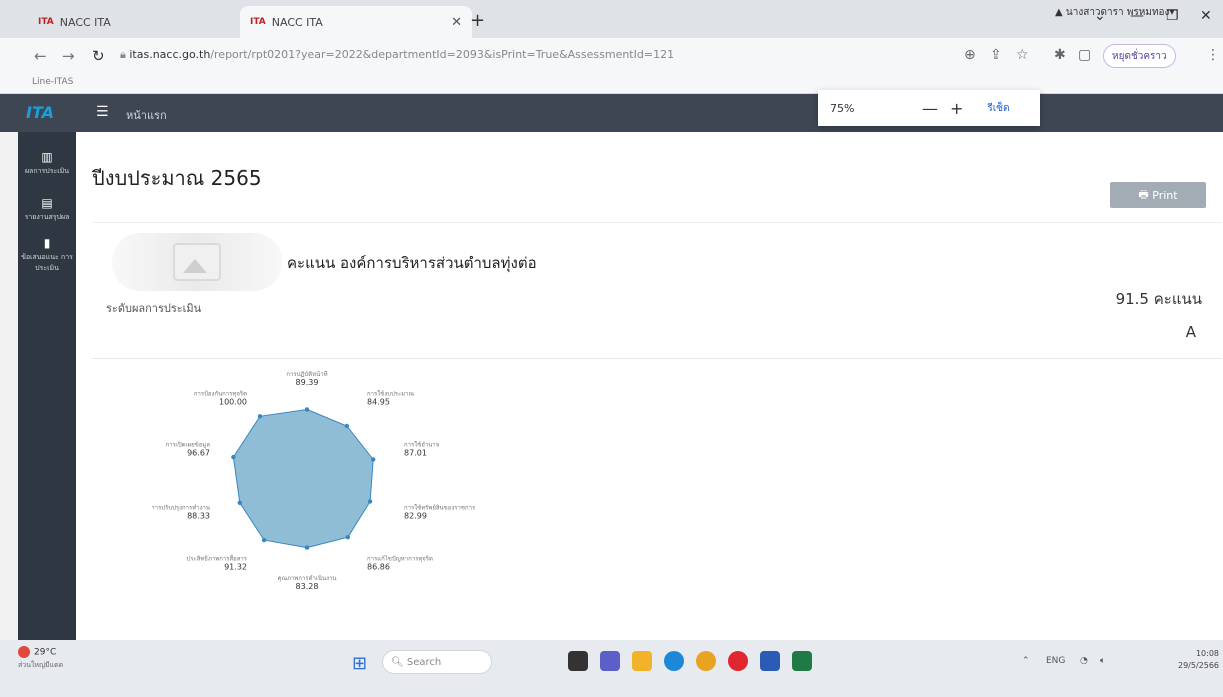 This screenshot has height=697, width=1223. Describe the element at coordinates (1158, 299) in the screenshot. I see `score-value: 91.5 คะแนน` at that location.